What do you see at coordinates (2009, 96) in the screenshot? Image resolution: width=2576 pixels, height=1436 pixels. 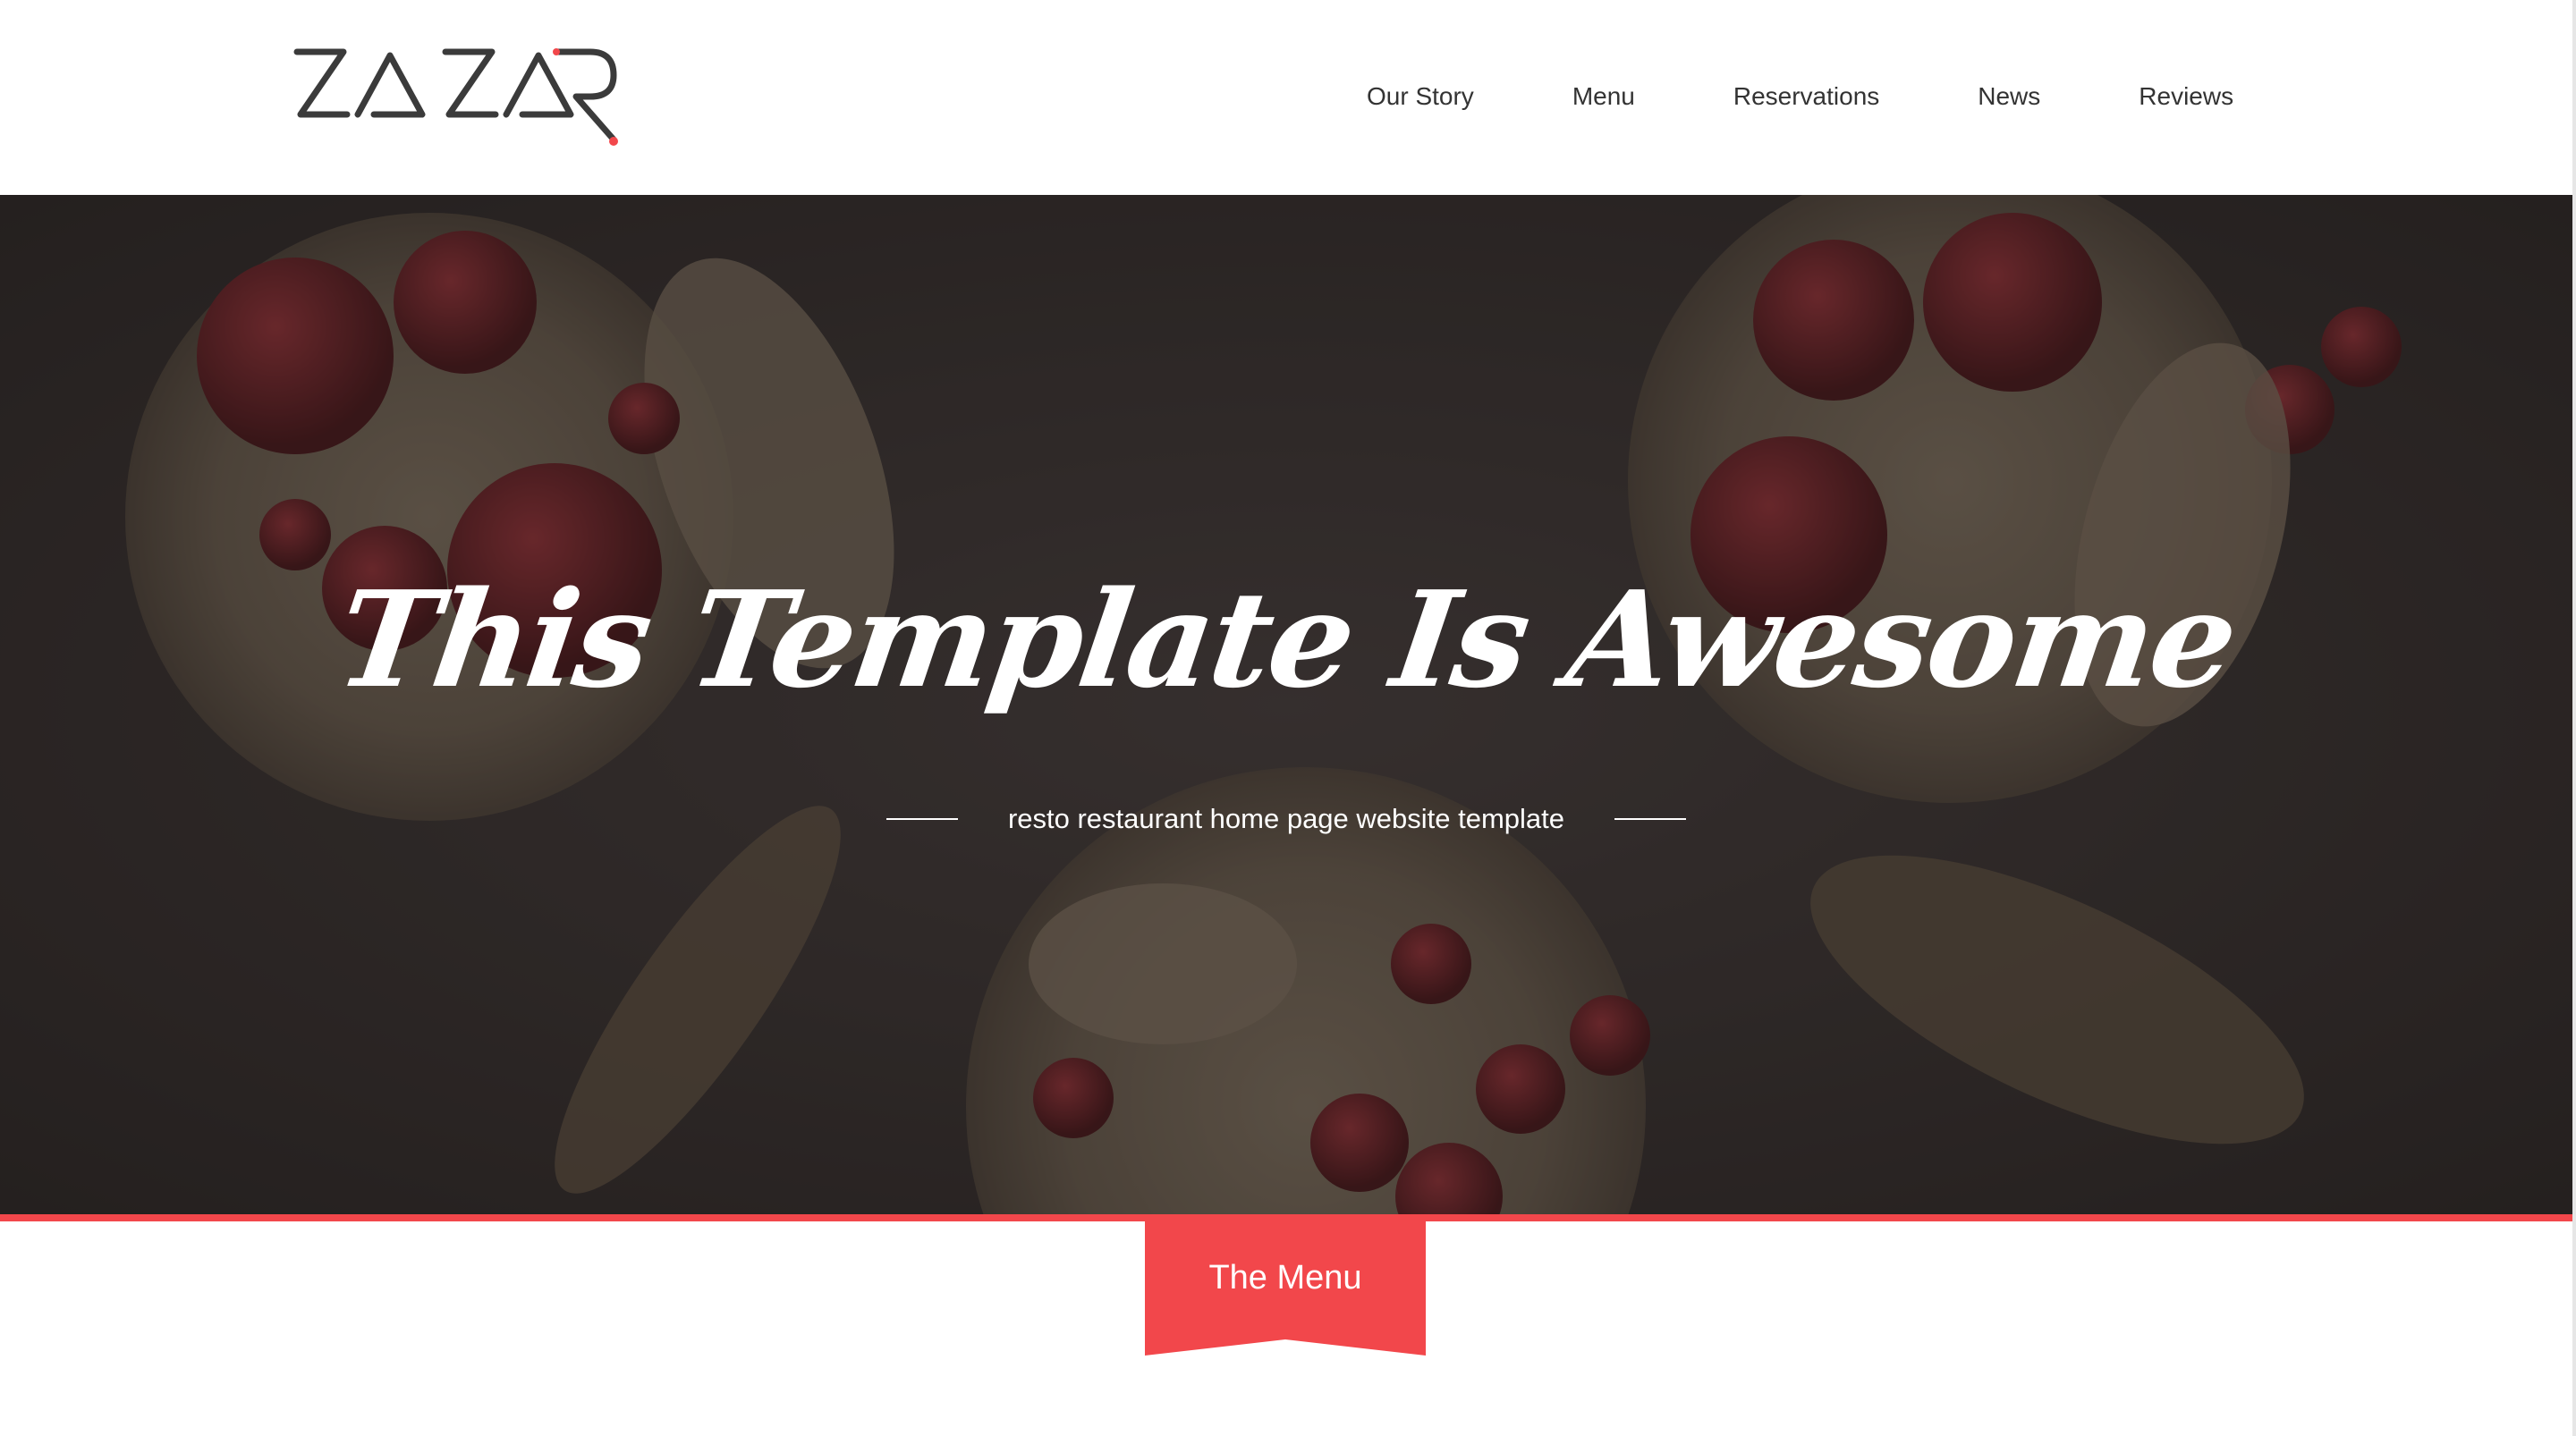 I see `nav-news: News` at bounding box center [2009, 96].